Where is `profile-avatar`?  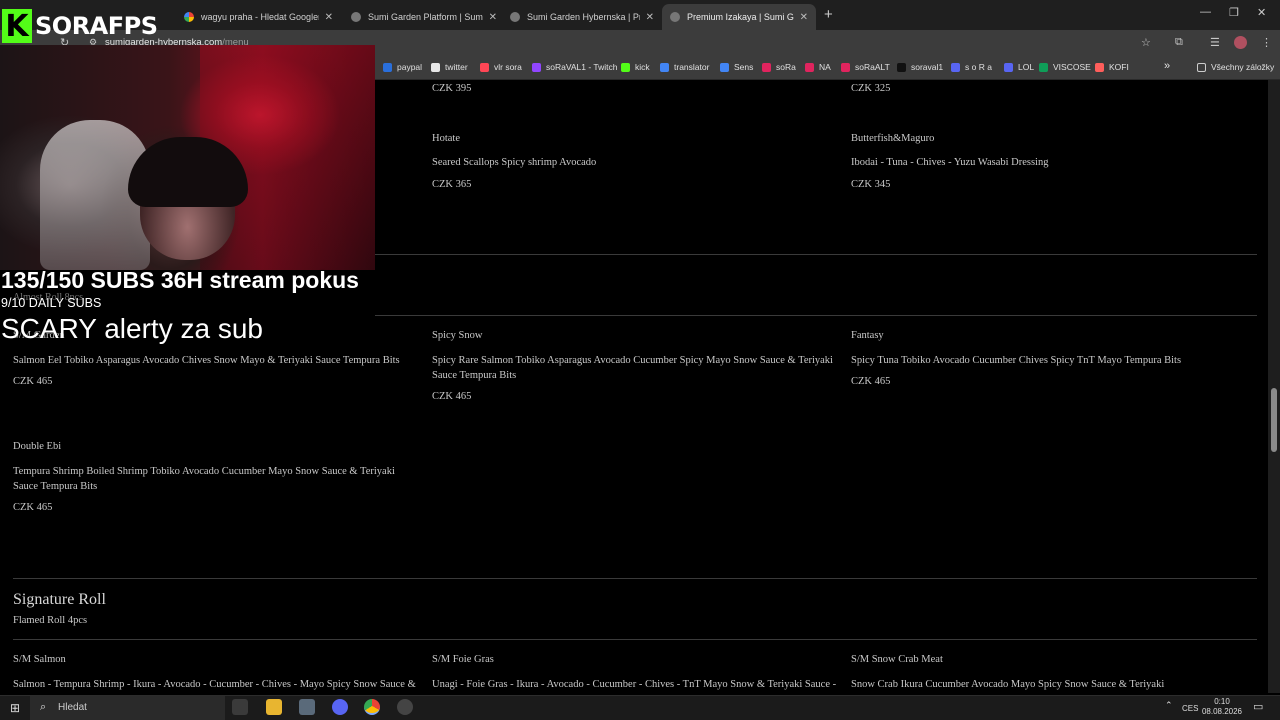
profile-avatar is located at coordinates (1240, 42).